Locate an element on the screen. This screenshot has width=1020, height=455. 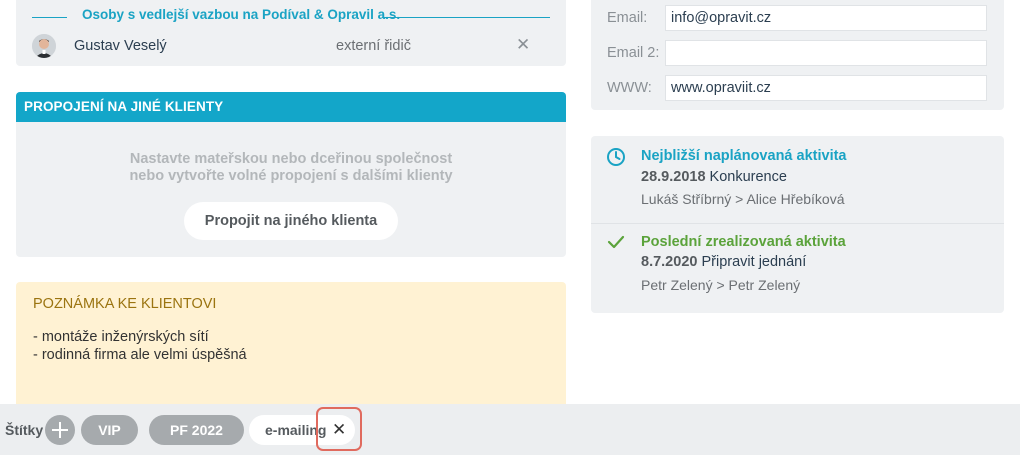
next-activity-detail: 28.9.2018 Konkurence is located at coordinates (714, 177).